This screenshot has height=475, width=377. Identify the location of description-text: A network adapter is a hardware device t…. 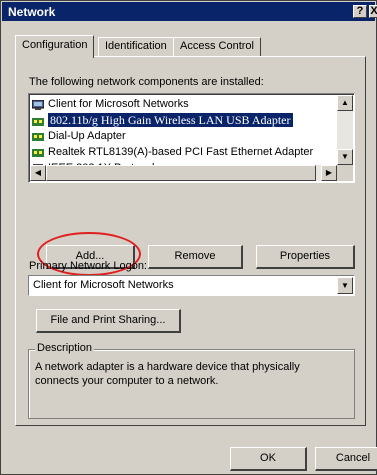
(167, 374).